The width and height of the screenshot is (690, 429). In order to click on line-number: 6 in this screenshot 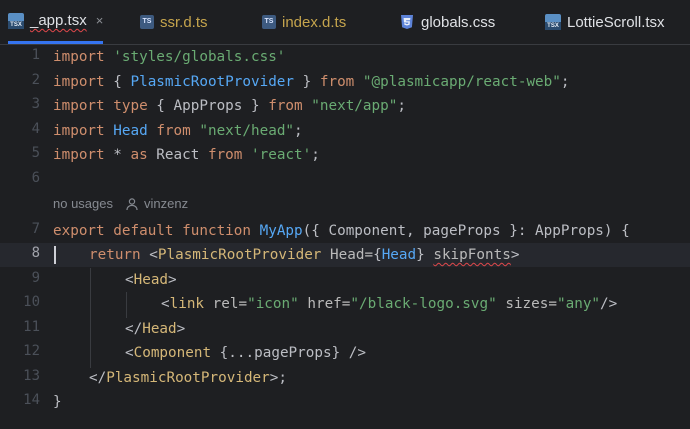, I will do `click(35, 178)`.